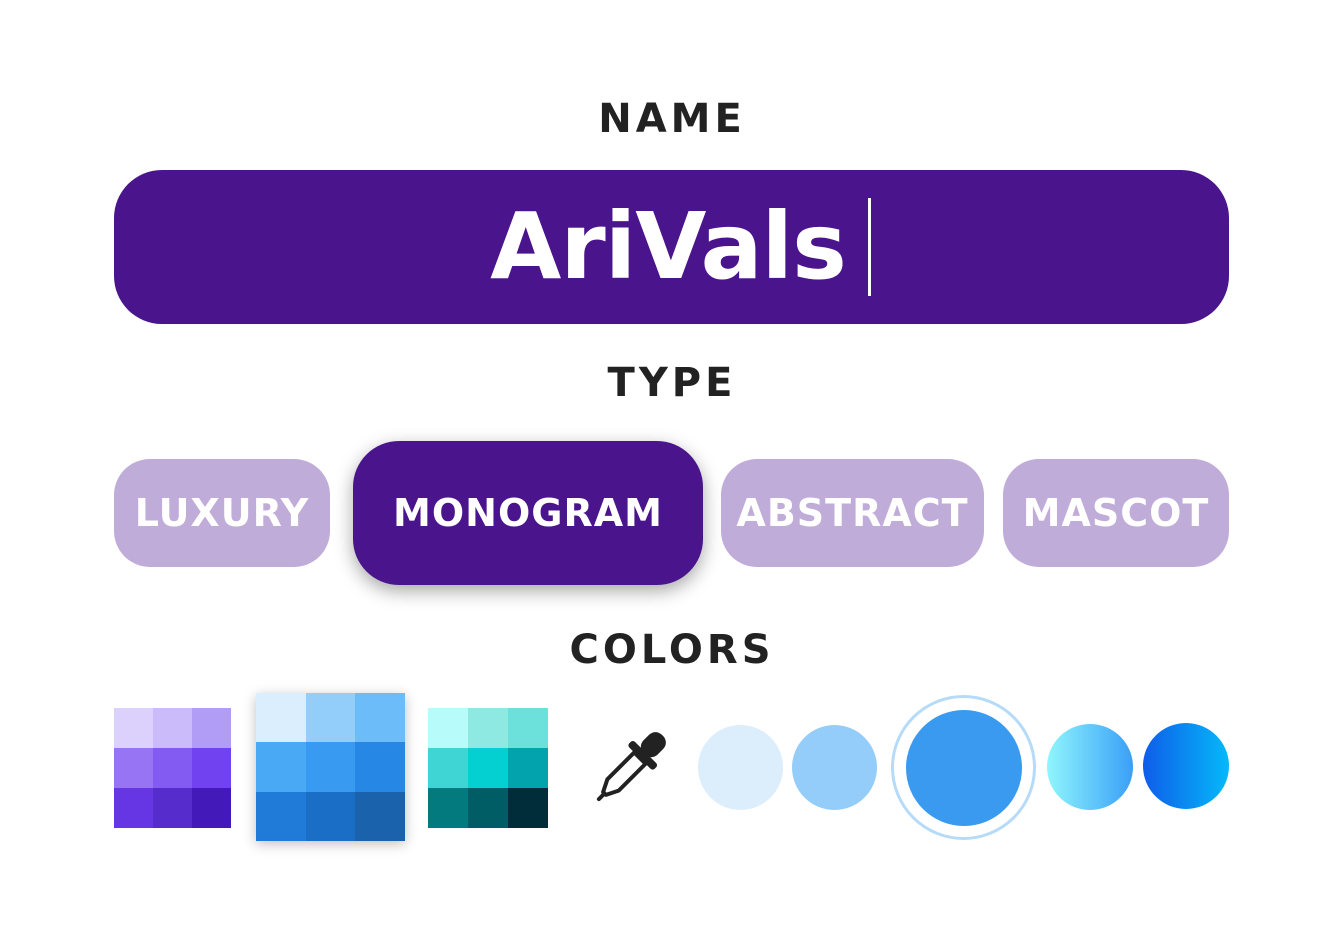 Image resolution: width=1344 pixels, height=936 pixels. I want to click on brand-name-field: AriVals, so click(671, 247).